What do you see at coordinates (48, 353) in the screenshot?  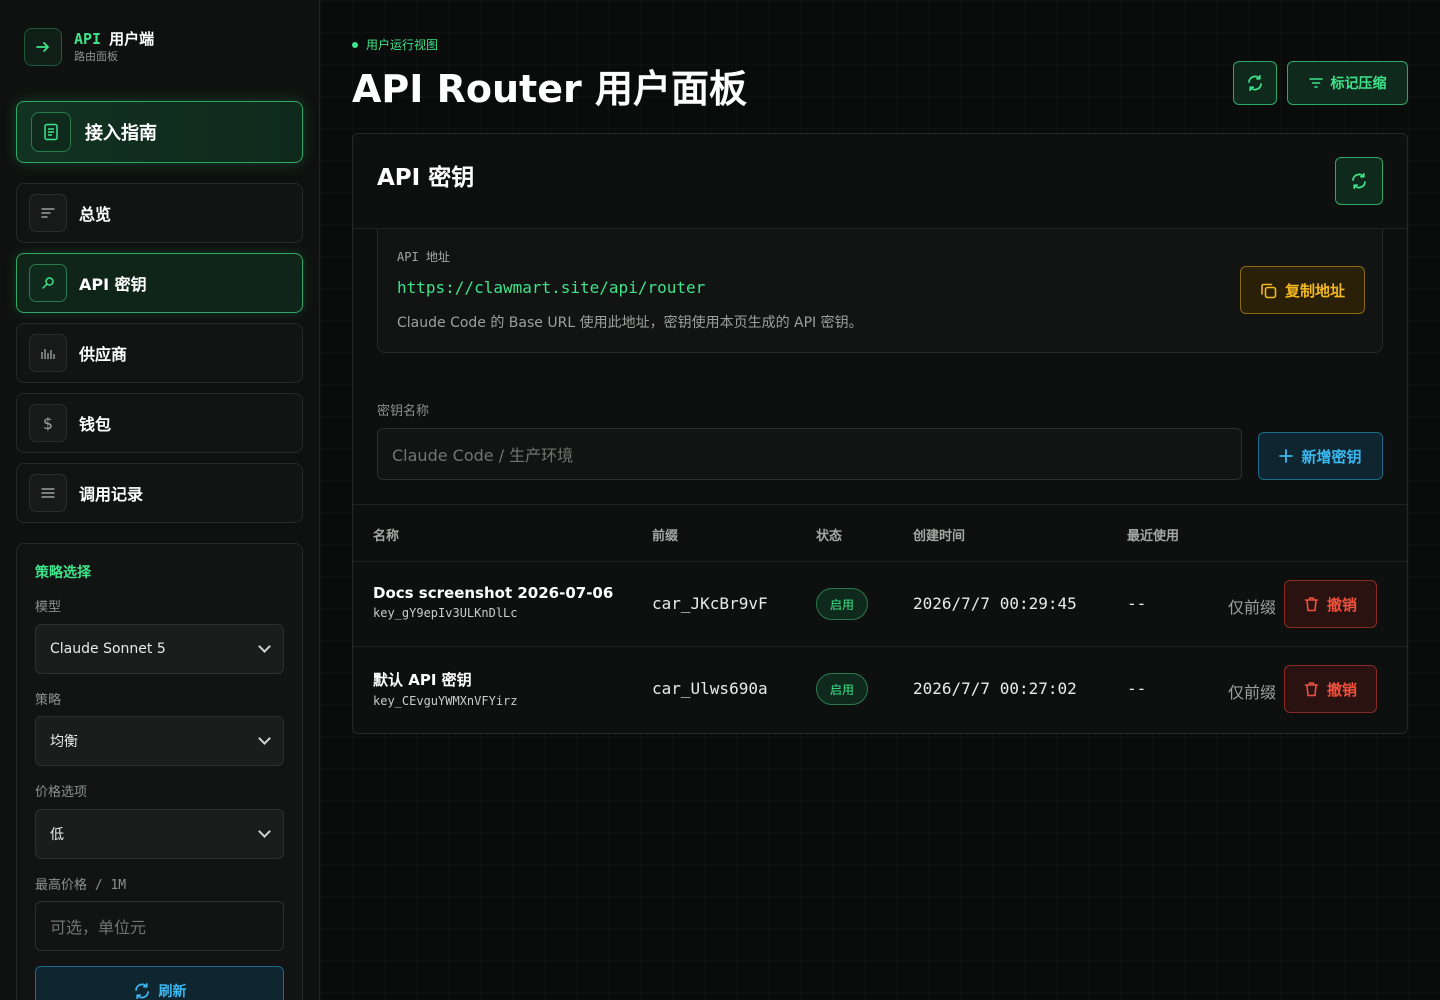 I see `bars-icon` at bounding box center [48, 353].